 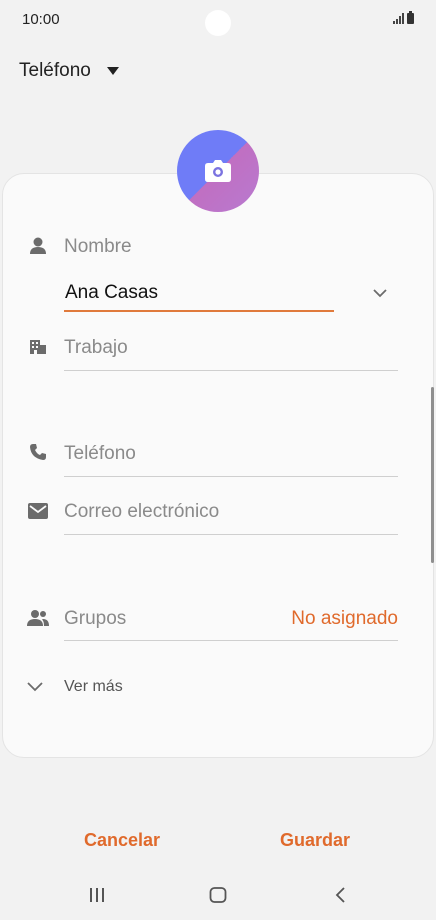 I want to click on mail-icon, so click(x=38, y=513).